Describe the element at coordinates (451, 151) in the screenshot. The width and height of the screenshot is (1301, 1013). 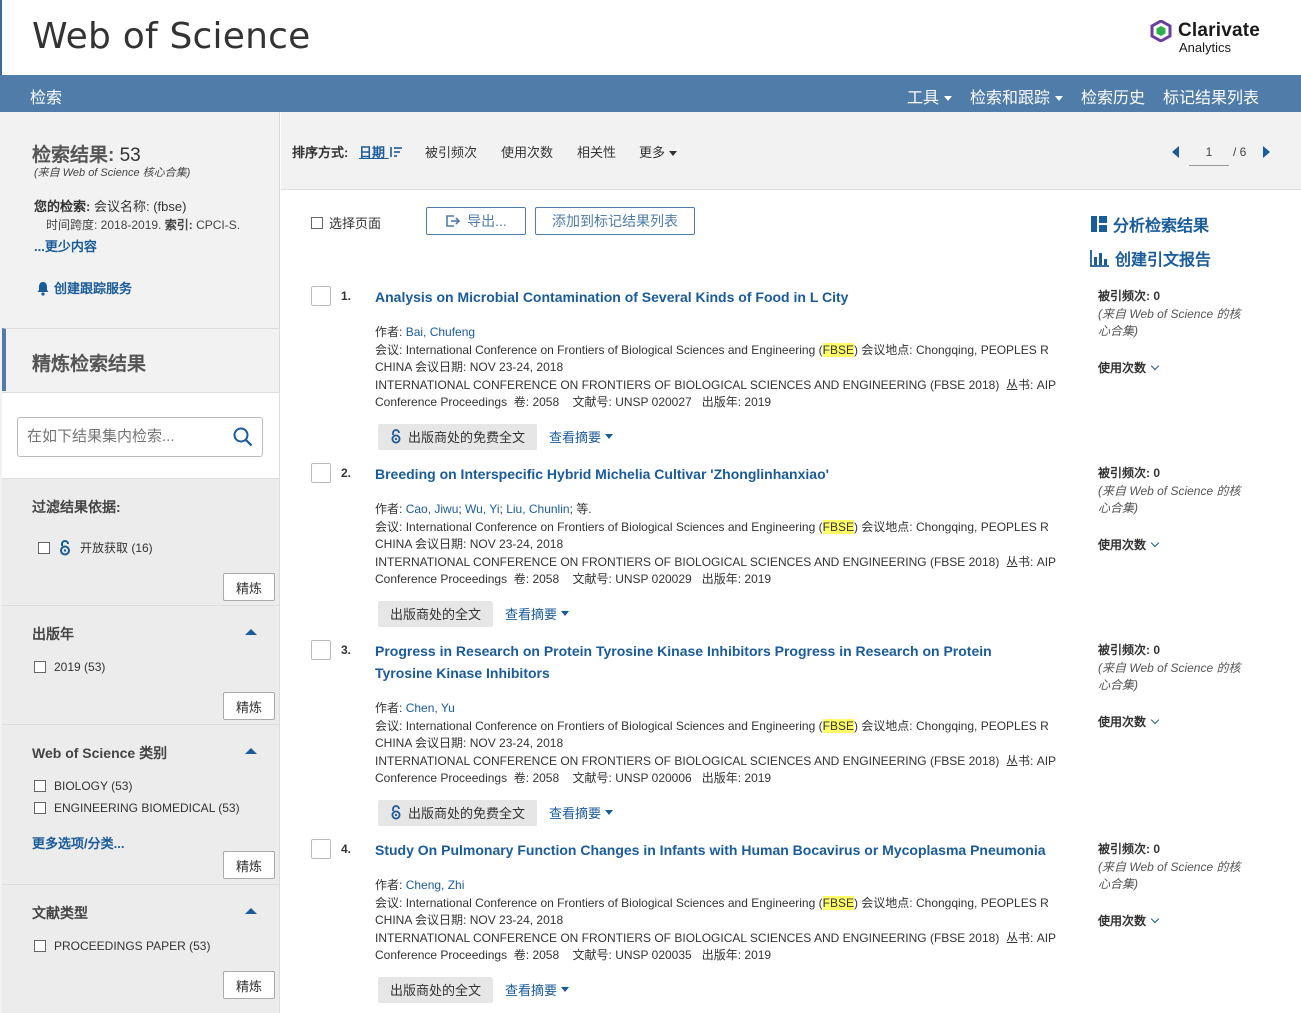
I see `sort-option-times-cited: 被引频次` at that location.